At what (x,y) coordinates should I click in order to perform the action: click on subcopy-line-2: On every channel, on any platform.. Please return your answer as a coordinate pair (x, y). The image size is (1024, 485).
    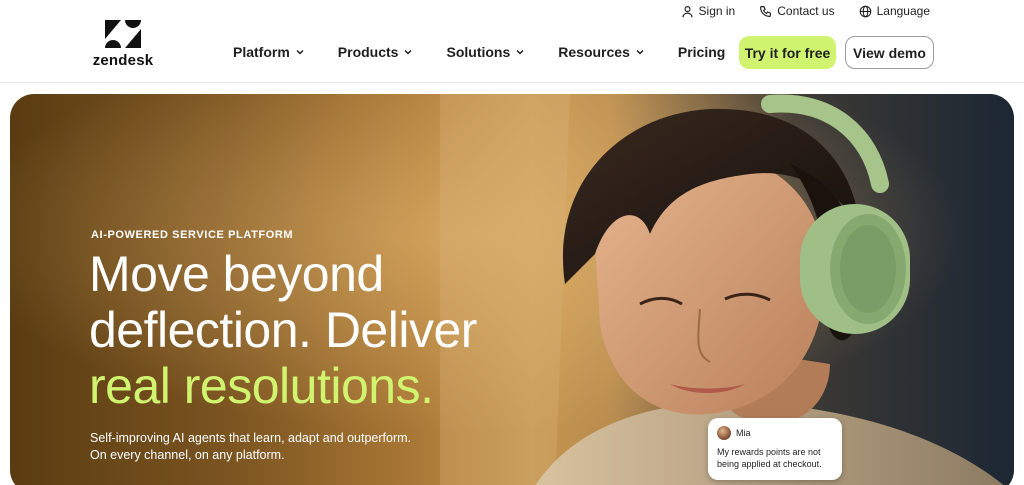
    Looking at the image, I should click on (187, 455).